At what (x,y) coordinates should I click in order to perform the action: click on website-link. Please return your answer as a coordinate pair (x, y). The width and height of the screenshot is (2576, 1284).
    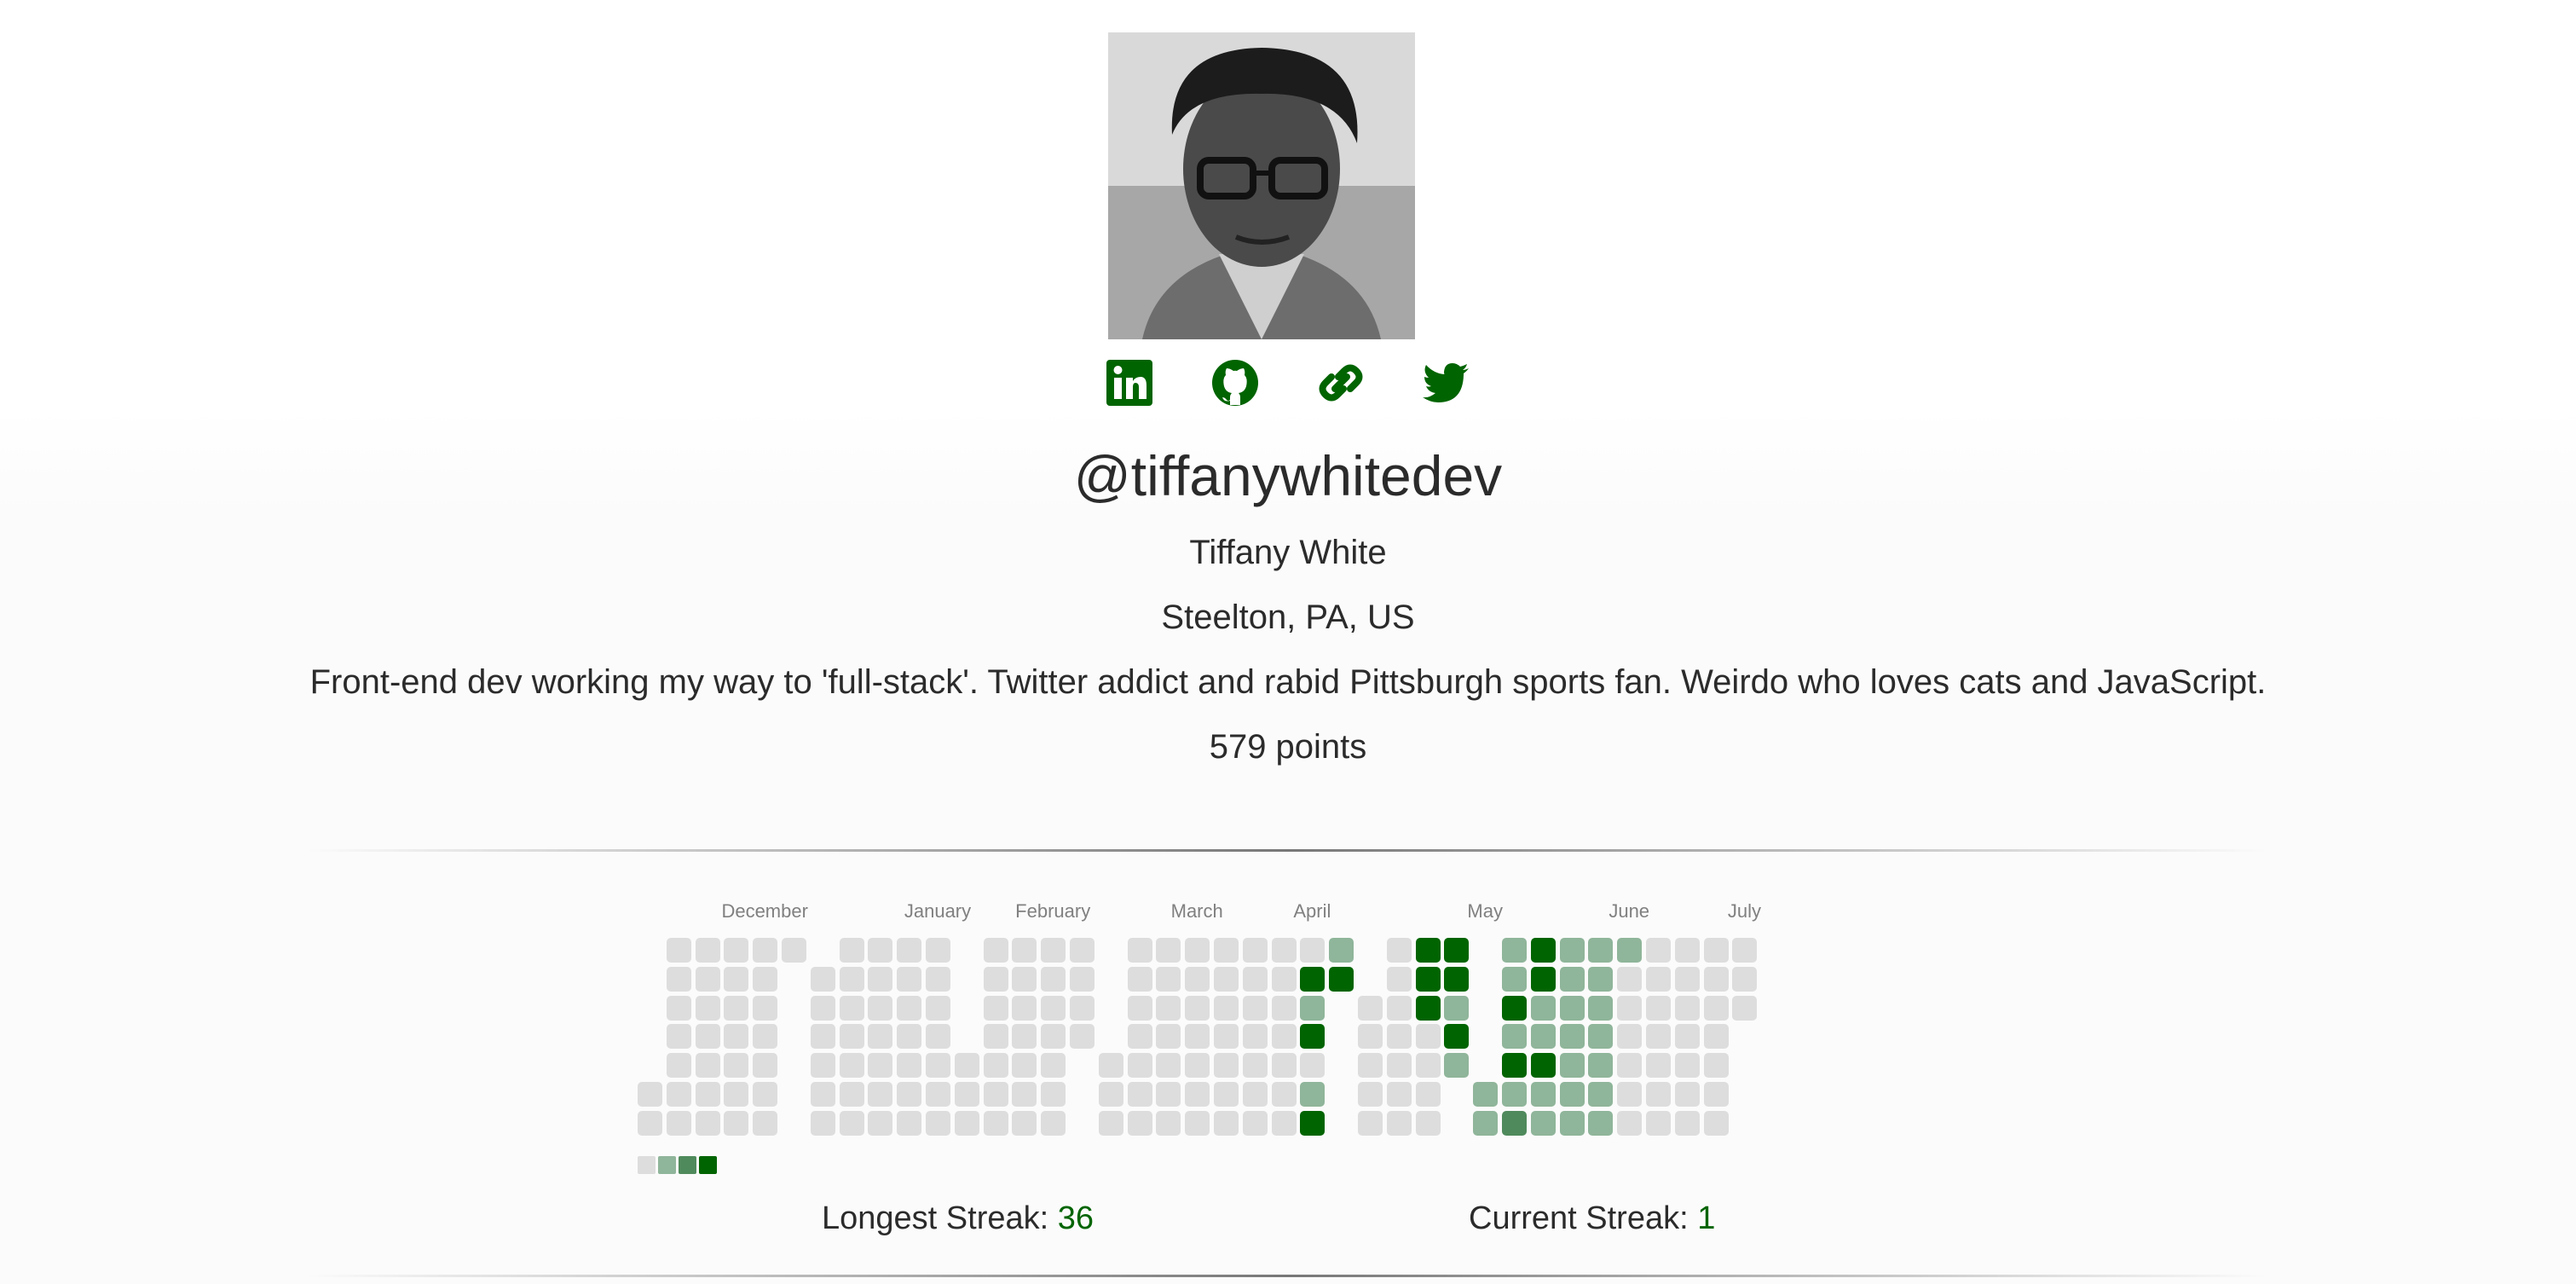
    Looking at the image, I should click on (1341, 383).